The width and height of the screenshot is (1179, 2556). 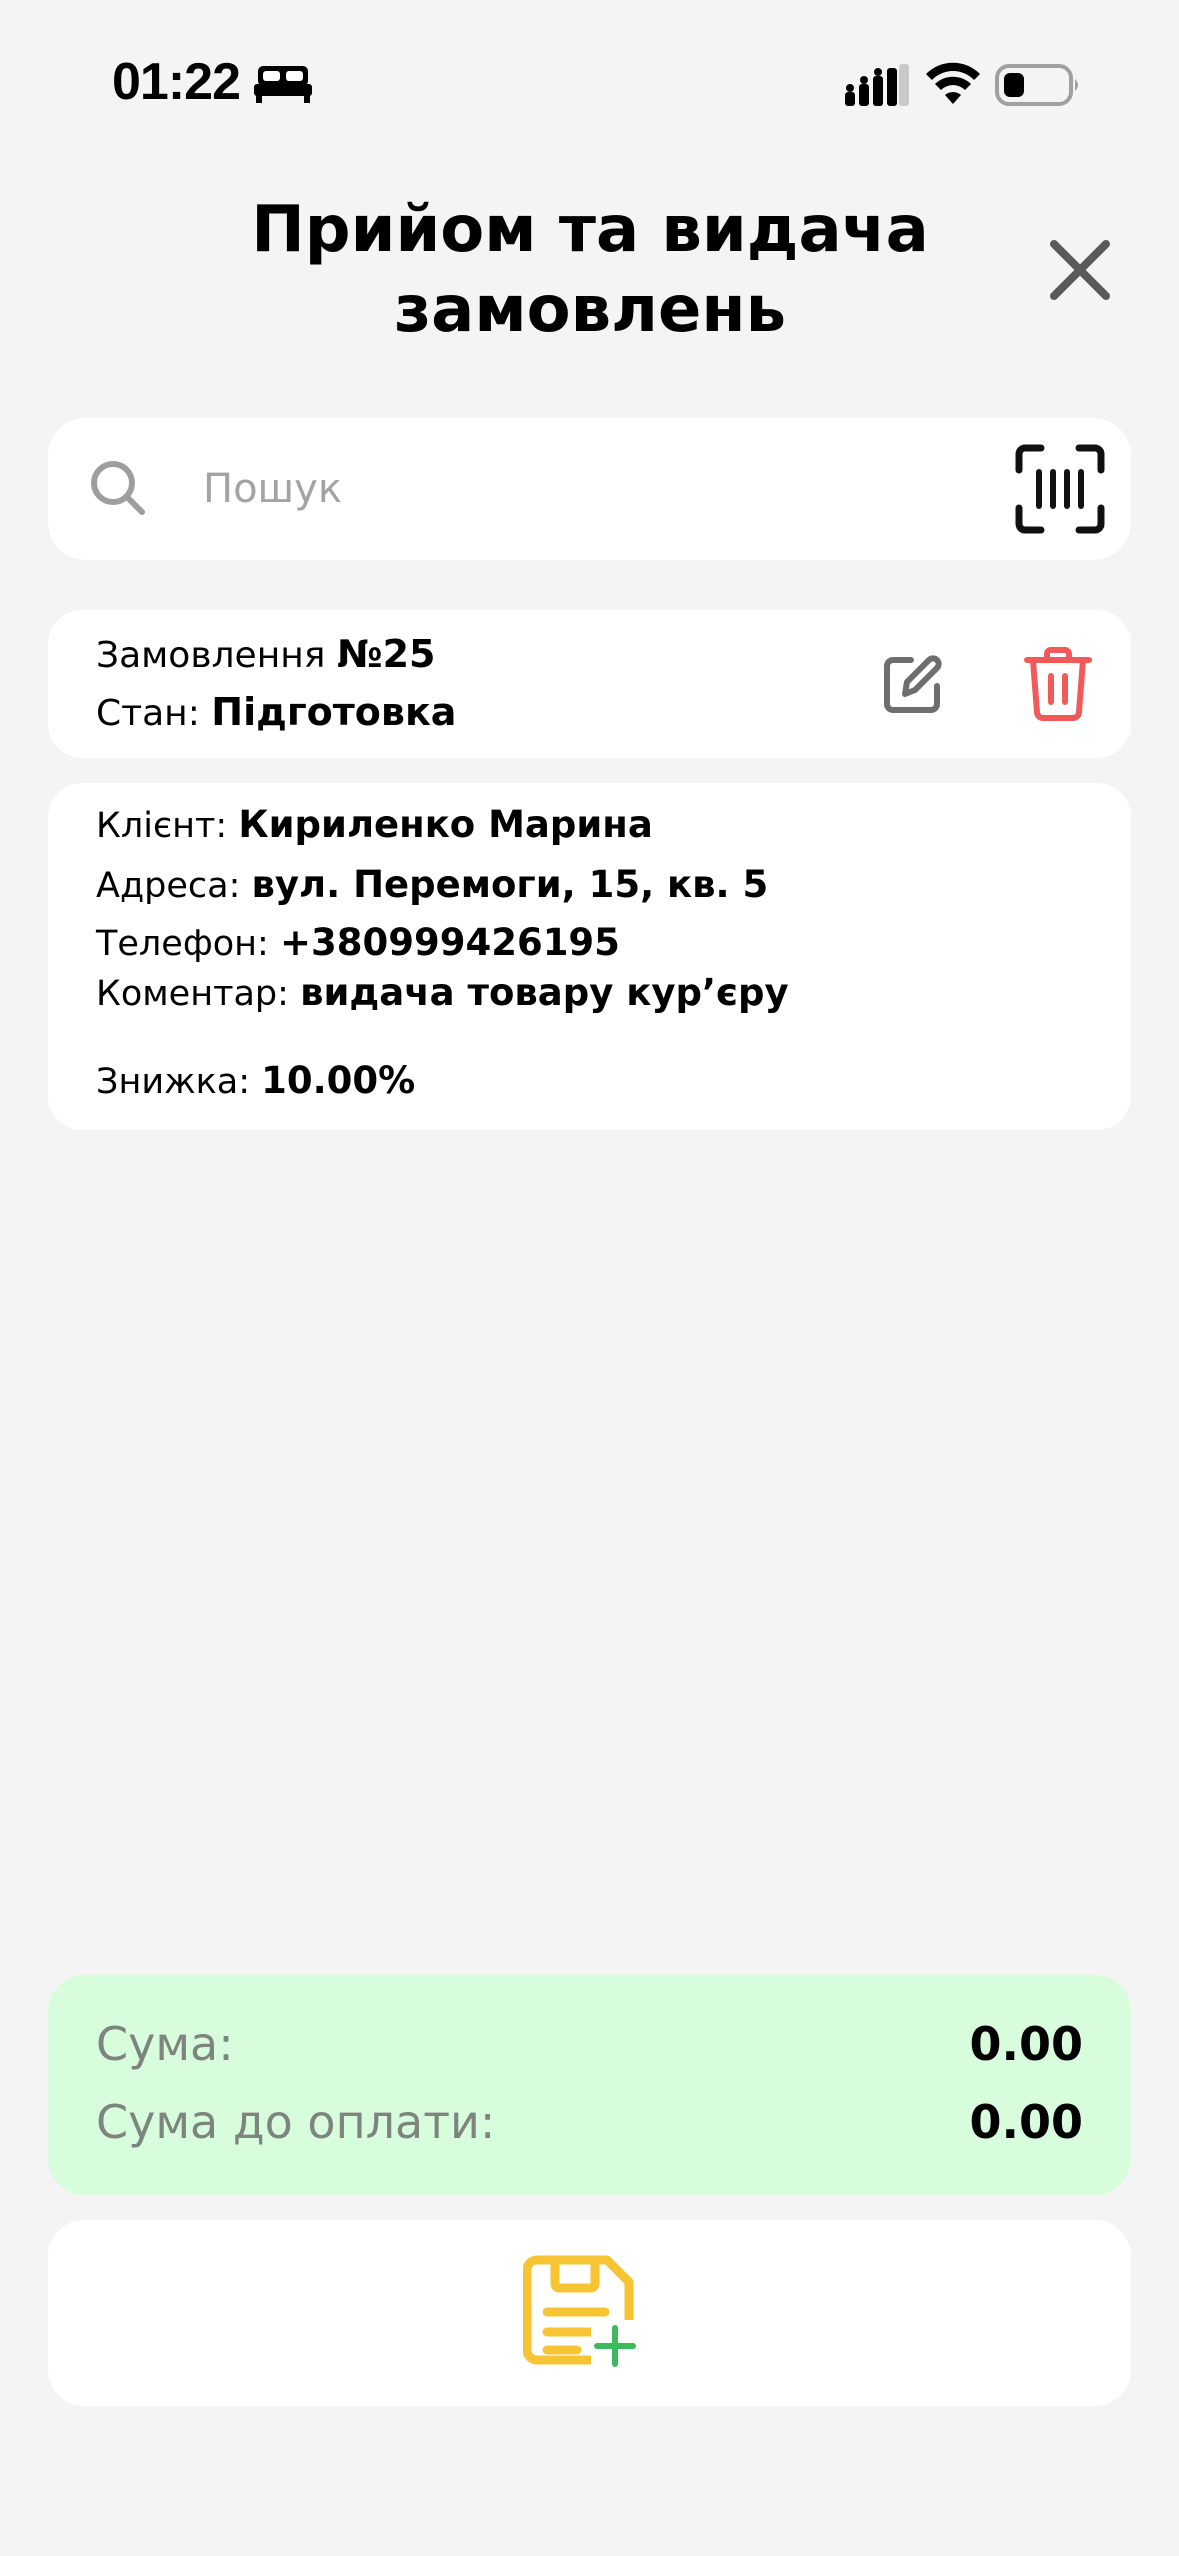 What do you see at coordinates (182, 944) in the screenshot?
I see `phone-label: Телефон:` at bounding box center [182, 944].